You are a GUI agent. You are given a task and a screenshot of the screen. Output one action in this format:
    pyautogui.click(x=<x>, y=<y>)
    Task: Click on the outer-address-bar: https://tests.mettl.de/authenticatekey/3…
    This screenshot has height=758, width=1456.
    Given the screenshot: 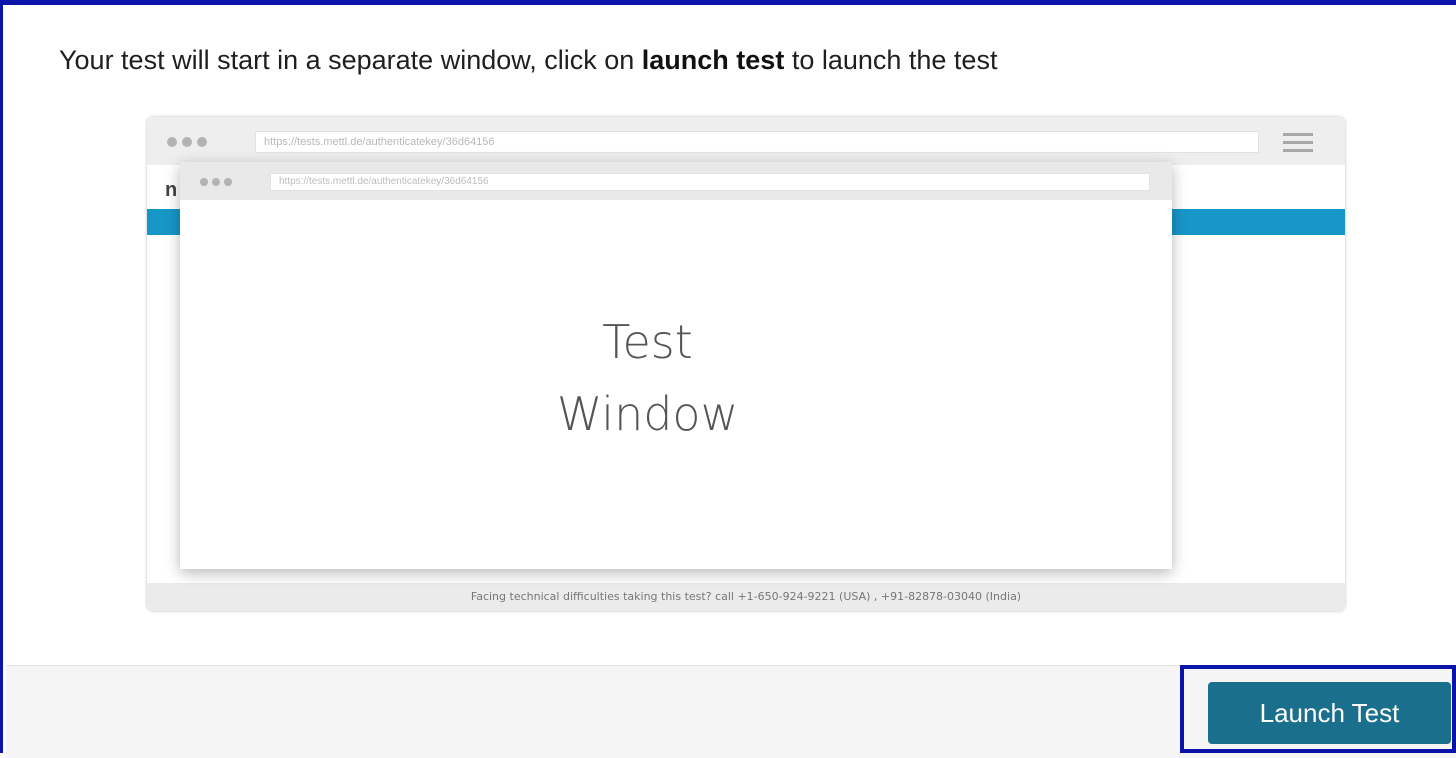 What is the action you would take?
    pyautogui.click(x=757, y=142)
    